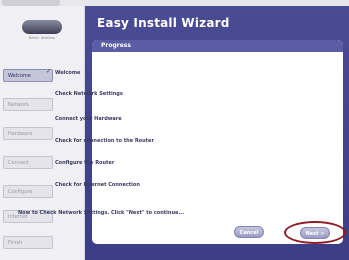  I want to click on panel-title: Progress, so click(217, 46).